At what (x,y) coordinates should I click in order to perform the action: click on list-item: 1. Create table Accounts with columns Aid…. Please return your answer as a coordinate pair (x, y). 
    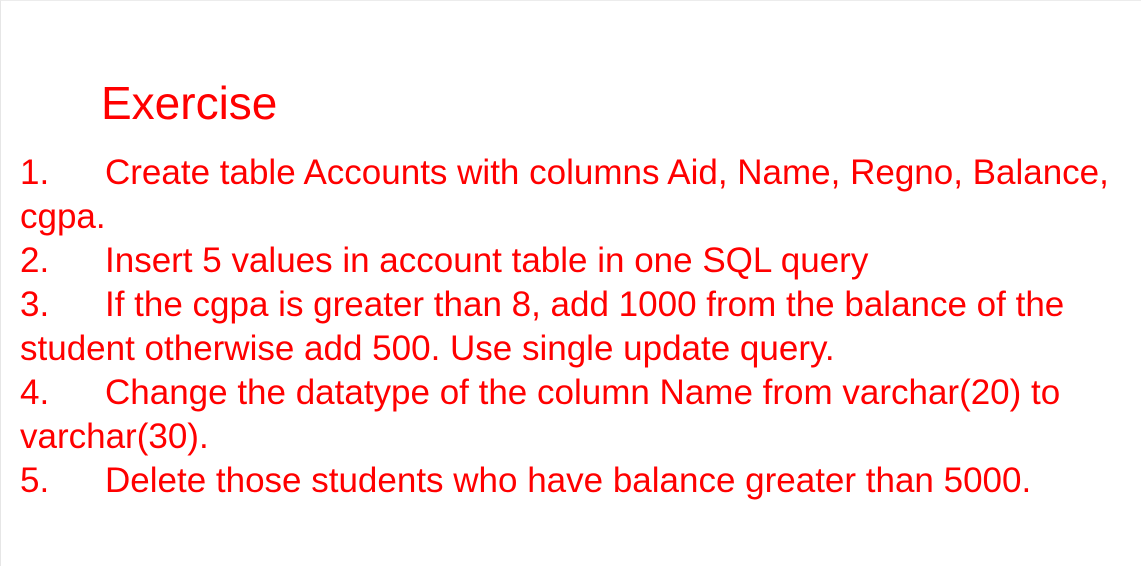
    Looking at the image, I should click on (570, 195).